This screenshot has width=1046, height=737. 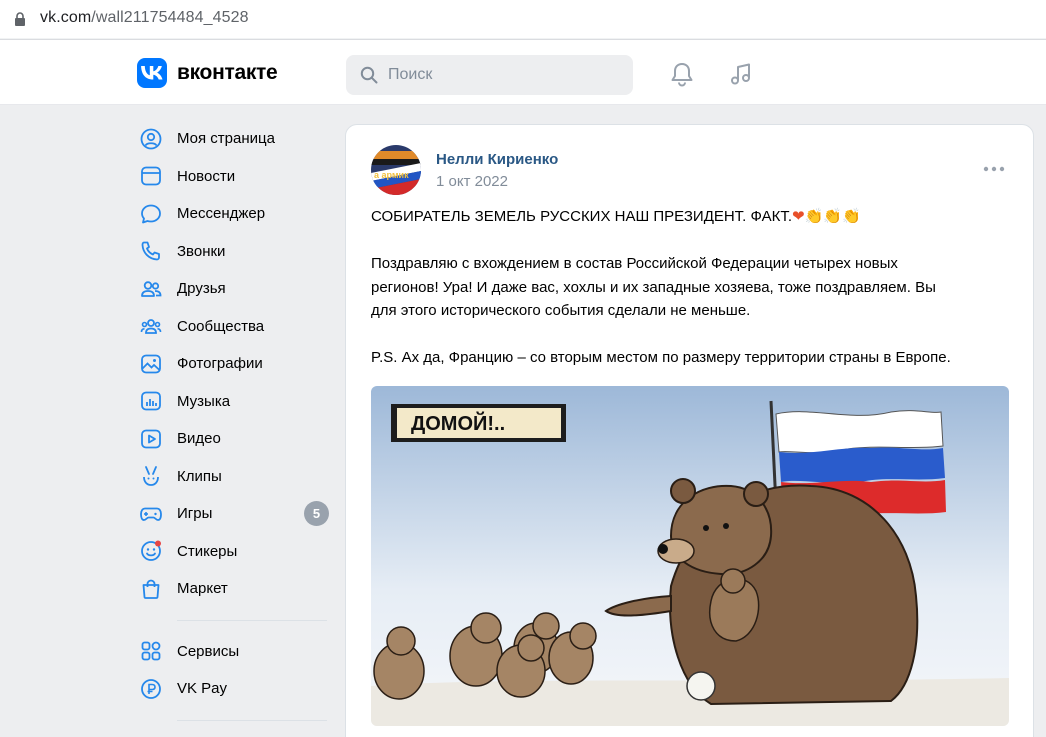 I want to click on music-player-icon, so click(x=741, y=74).